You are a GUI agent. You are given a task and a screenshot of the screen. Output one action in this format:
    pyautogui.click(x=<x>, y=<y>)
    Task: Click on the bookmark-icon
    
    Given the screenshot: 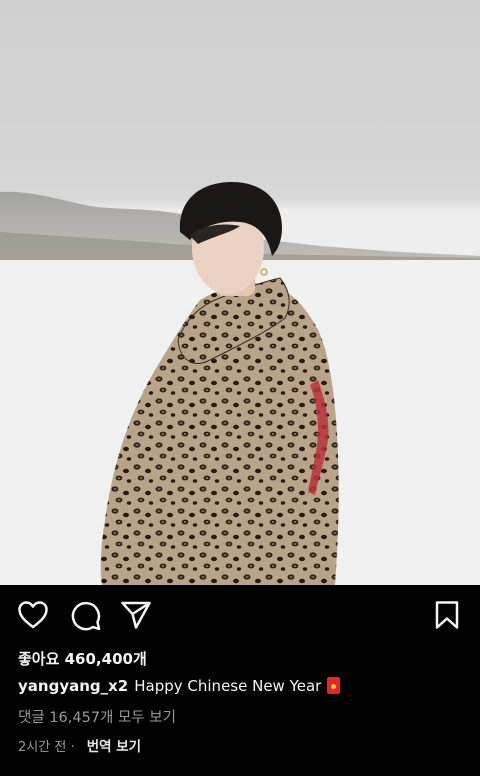 What is the action you would take?
    pyautogui.click(x=447, y=615)
    